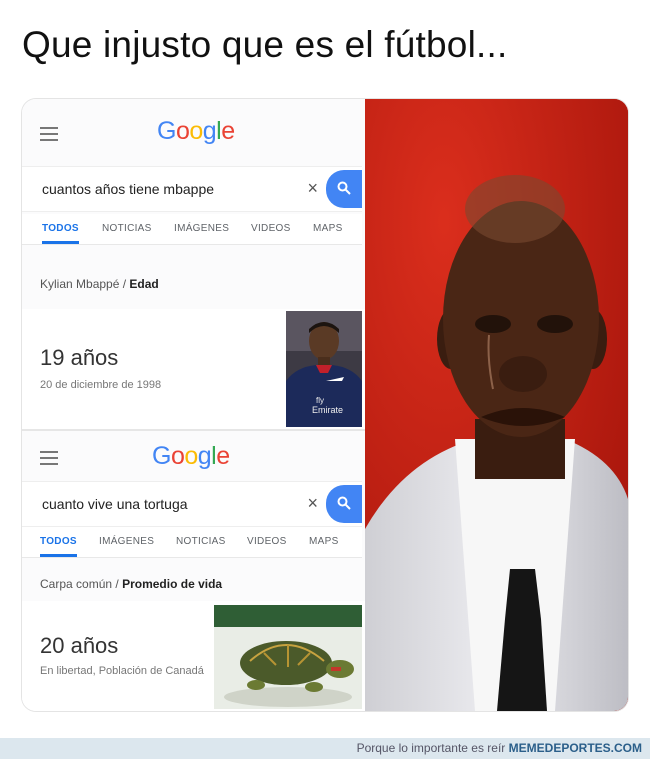  Describe the element at coordinates (128, 189) in the screenshot. I see `search-input: cuantos años tiene mbappe` at that location.